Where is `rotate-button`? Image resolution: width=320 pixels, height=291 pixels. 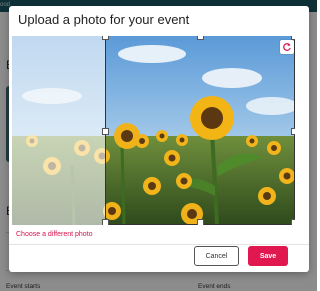 rotate-button is located at coordinates (287, 47).